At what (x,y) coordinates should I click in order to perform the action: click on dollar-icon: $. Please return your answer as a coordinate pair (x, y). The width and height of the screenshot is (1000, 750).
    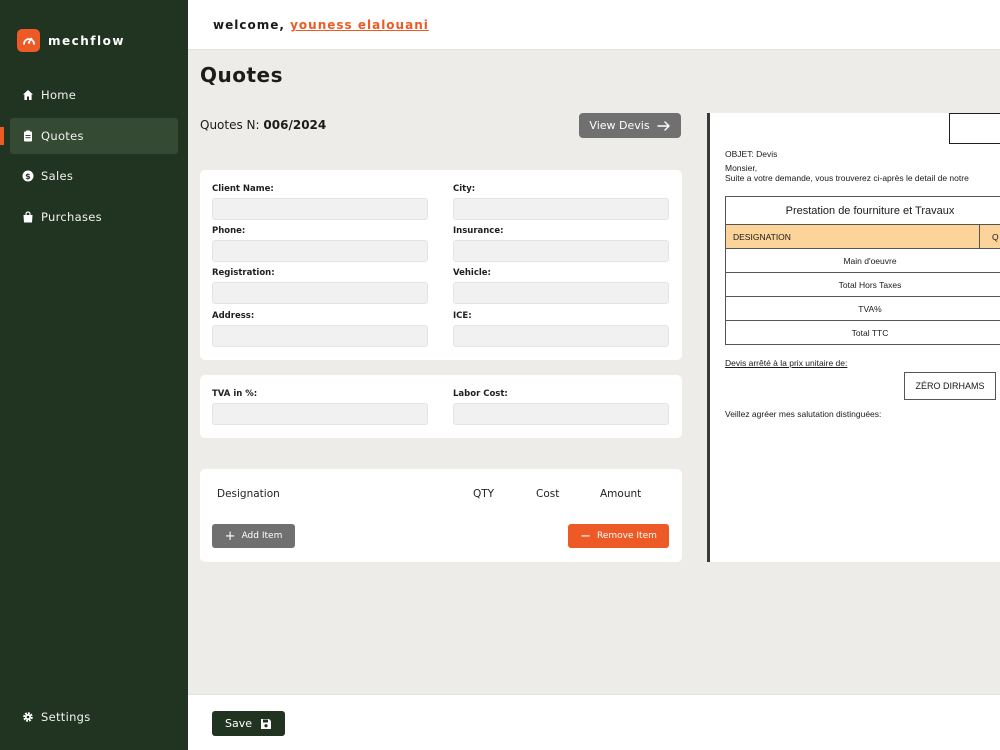
    Looking at the image, I should click on (28, 176).